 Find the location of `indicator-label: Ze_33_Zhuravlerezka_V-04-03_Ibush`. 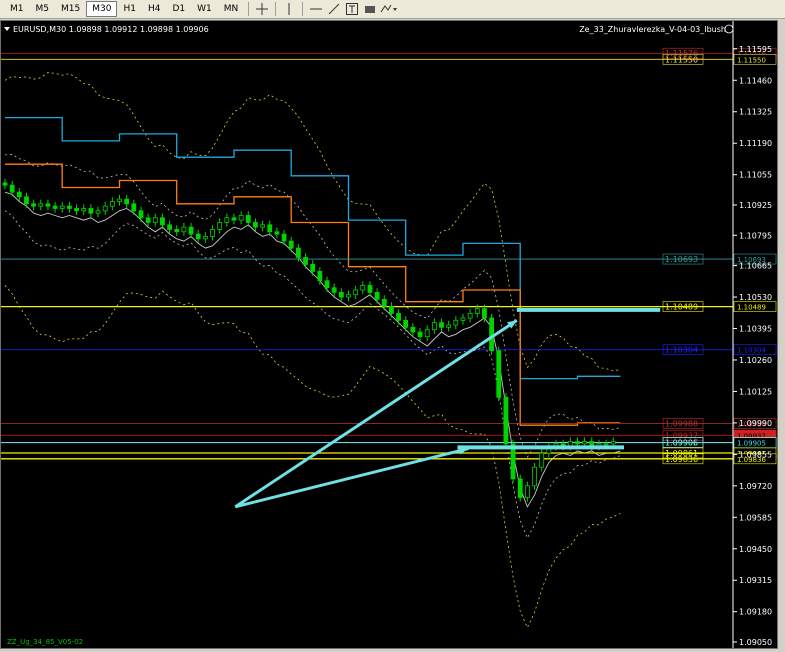

indicator-label: Ze_33_Zhuravlerezka_V-04-03_Ibush is located at coordinates (652, 29).